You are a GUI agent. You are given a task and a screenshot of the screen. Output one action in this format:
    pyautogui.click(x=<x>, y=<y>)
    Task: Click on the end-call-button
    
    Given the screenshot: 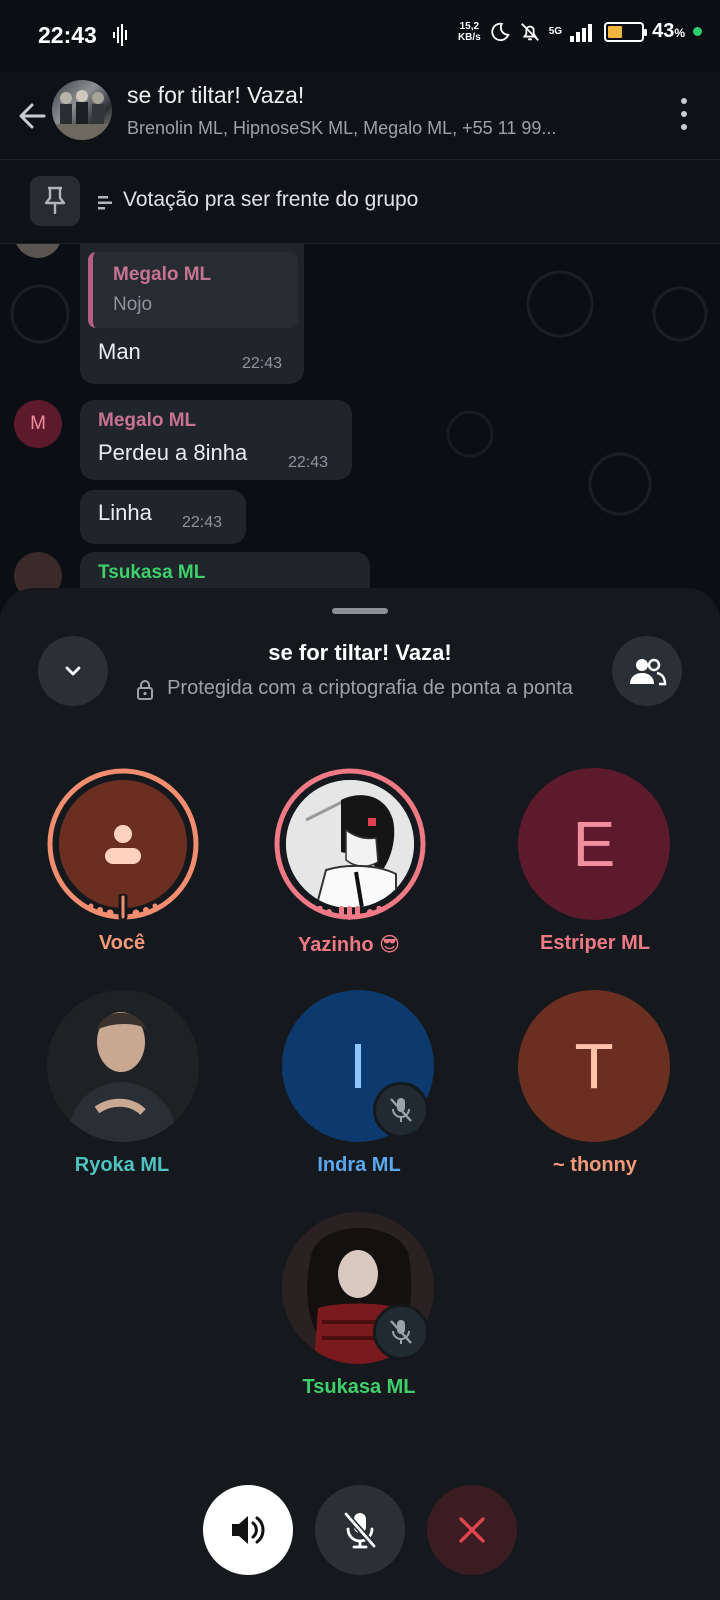 What is the action you would take?
    pyautogui.click(x=472, y=1530)
    